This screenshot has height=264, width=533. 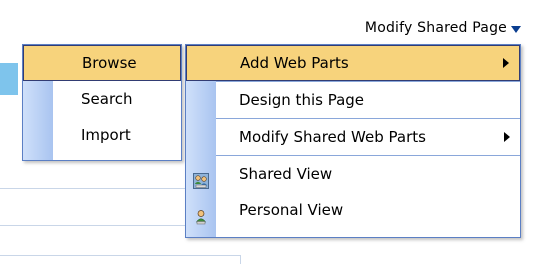 What do you see at coordinates (353, 63) in the screenshot?
I see `menu-item-add-web-parts: Add Web Parts` at bounding box center [353, 63].